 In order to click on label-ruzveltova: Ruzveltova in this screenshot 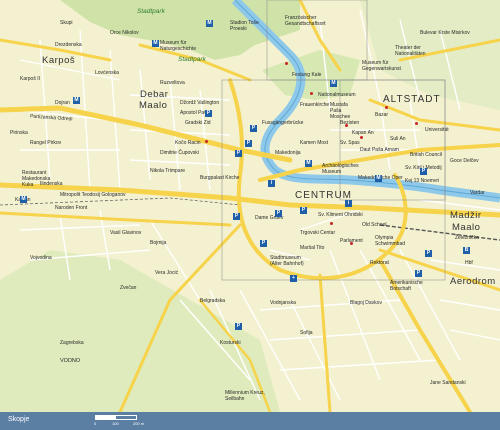, I will do `click(172, 83)`.